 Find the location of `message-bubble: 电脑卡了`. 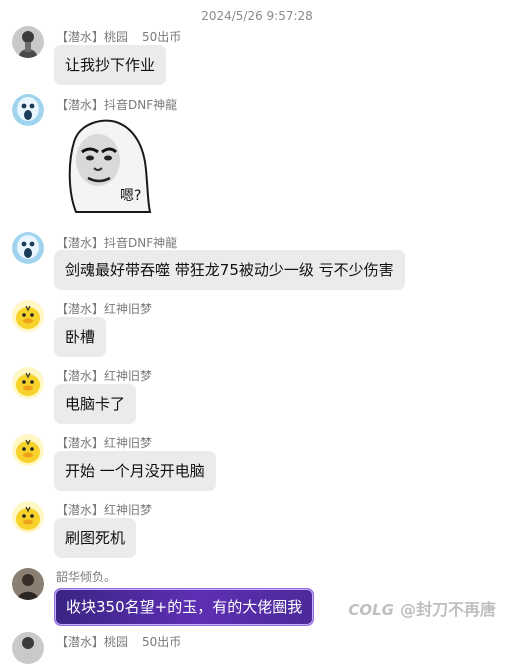

message-bubble: 电脑卡了 is located at coordinates (95, 404).